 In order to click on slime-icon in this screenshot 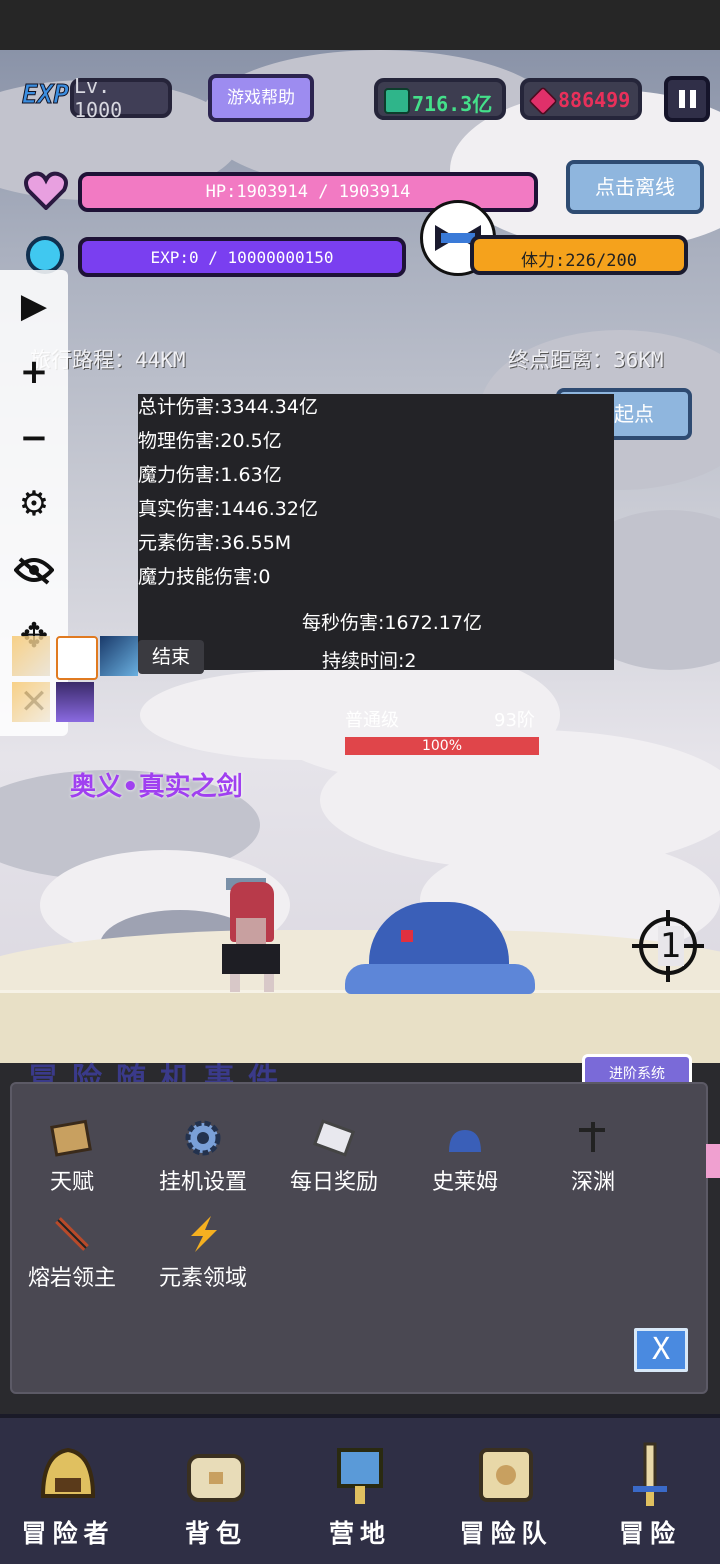, I will do `click(465, 1138)`.